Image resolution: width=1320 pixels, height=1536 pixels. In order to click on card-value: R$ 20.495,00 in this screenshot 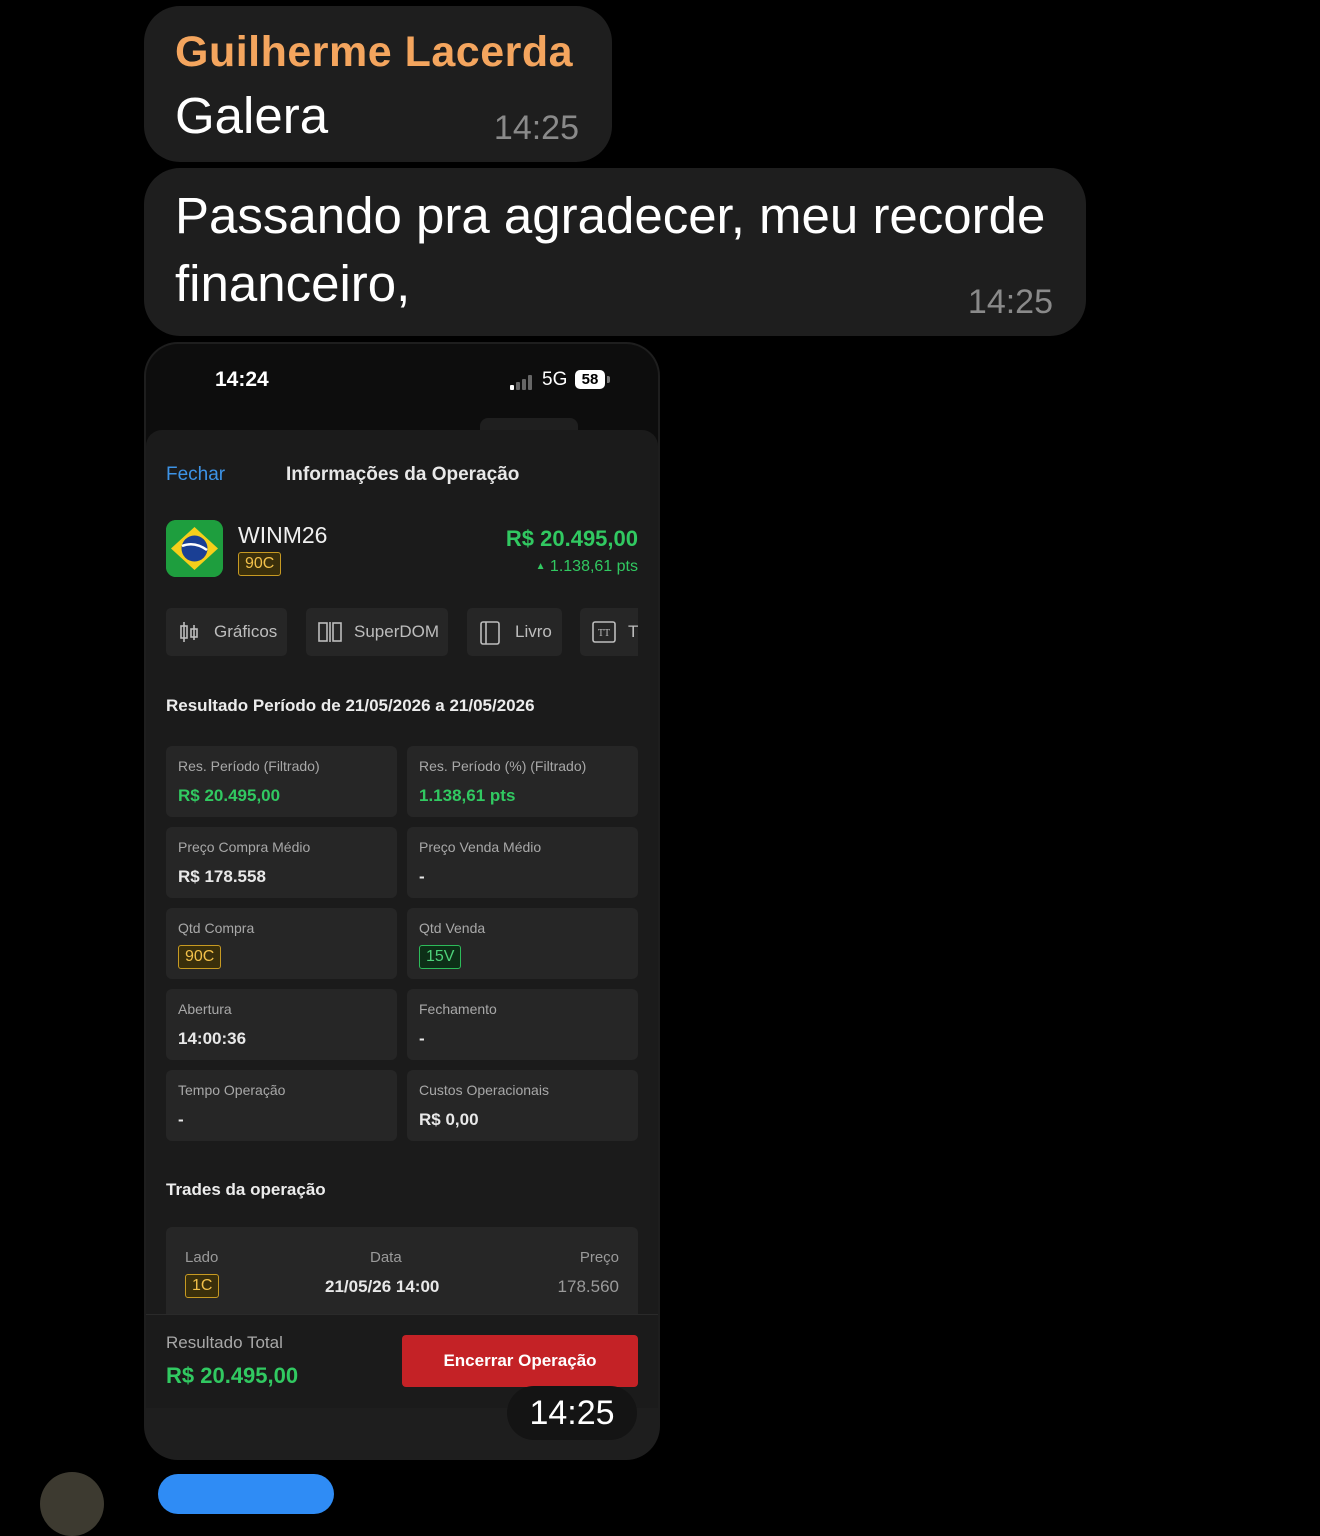, I will do `click(229, 795)`.